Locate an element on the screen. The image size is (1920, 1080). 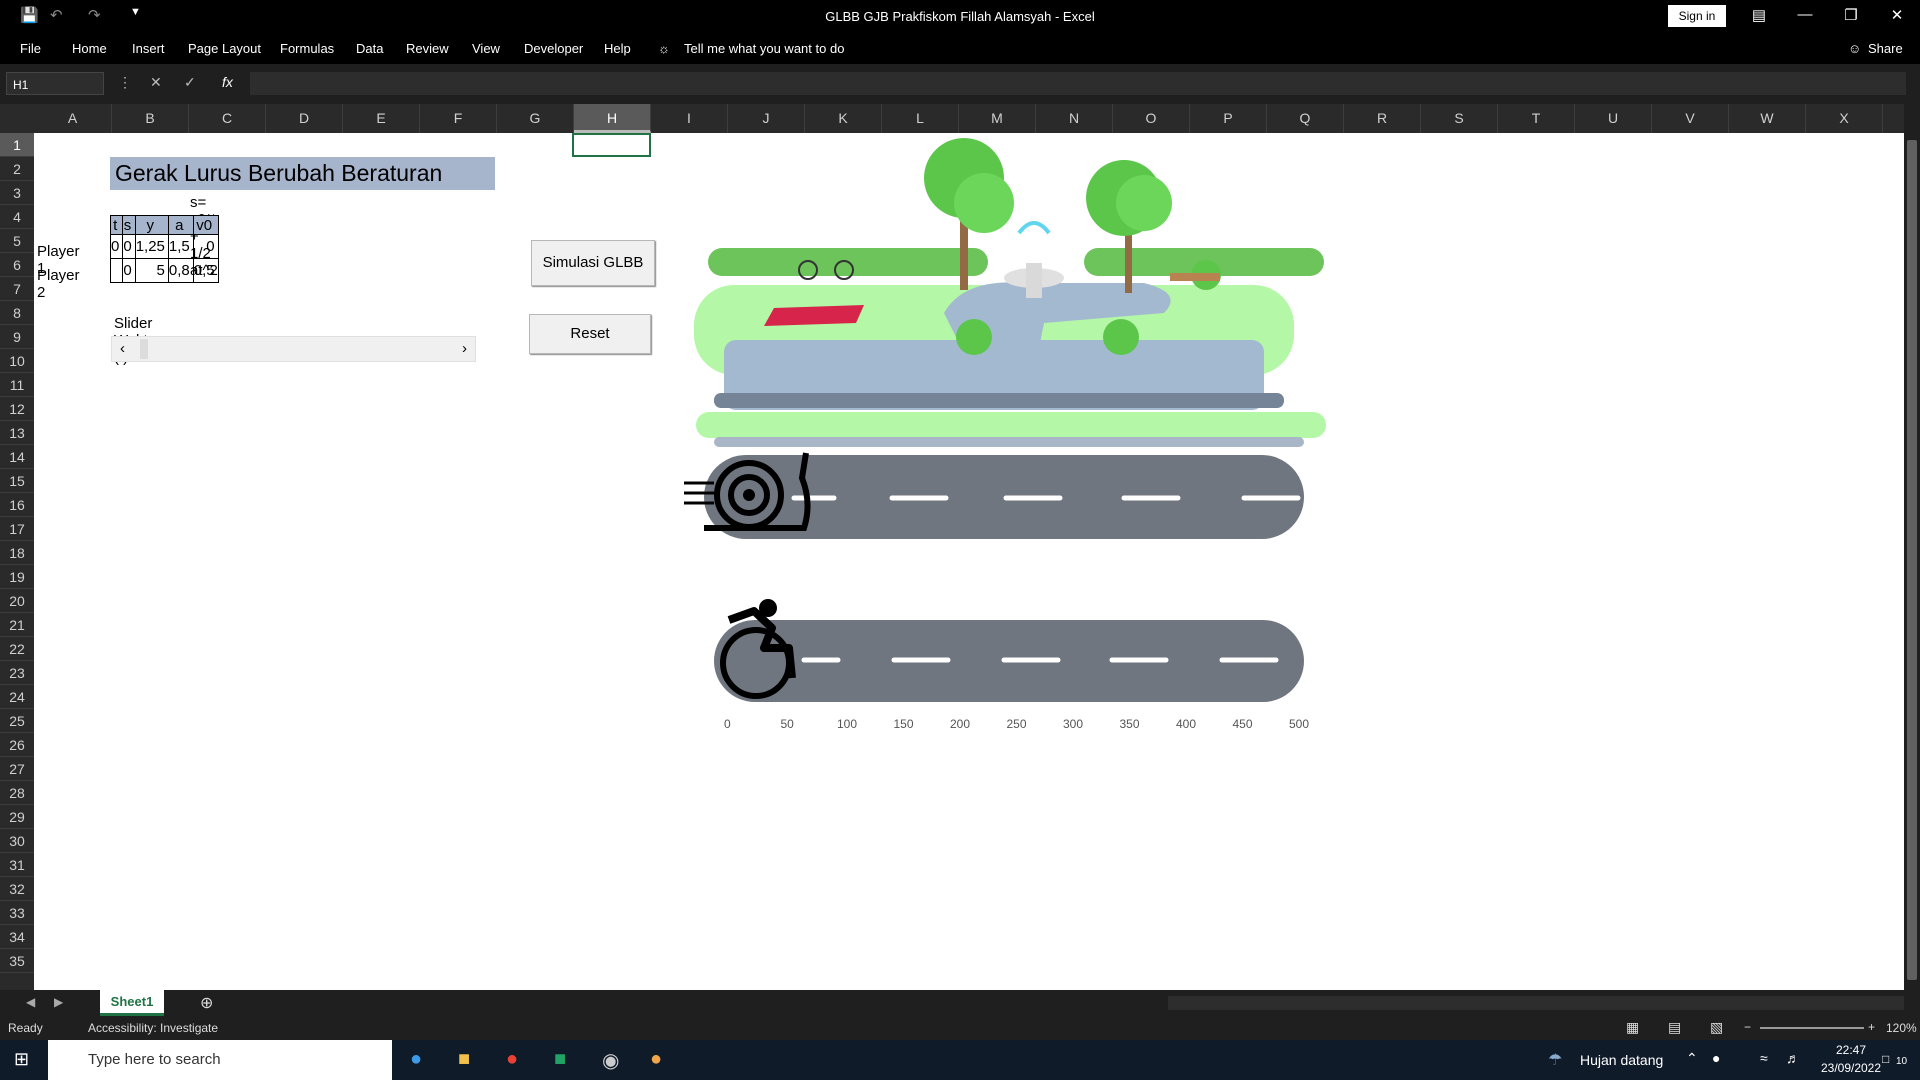
normal-view-icon: ▦ is located at coordinates (1632, 1027).